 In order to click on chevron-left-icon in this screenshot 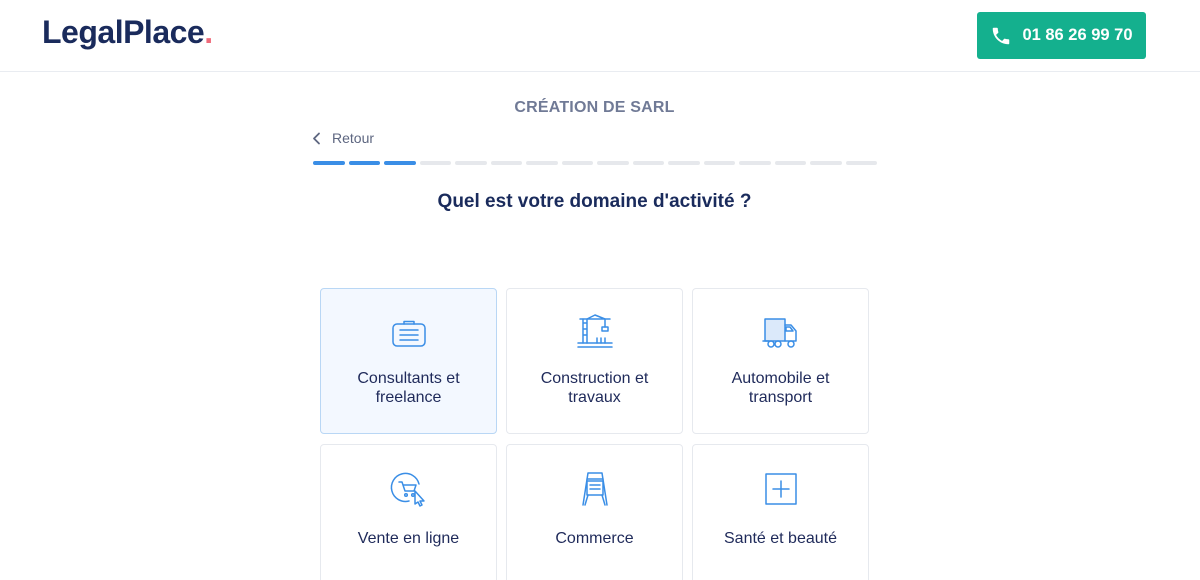, I will do `click(316, 138)`.